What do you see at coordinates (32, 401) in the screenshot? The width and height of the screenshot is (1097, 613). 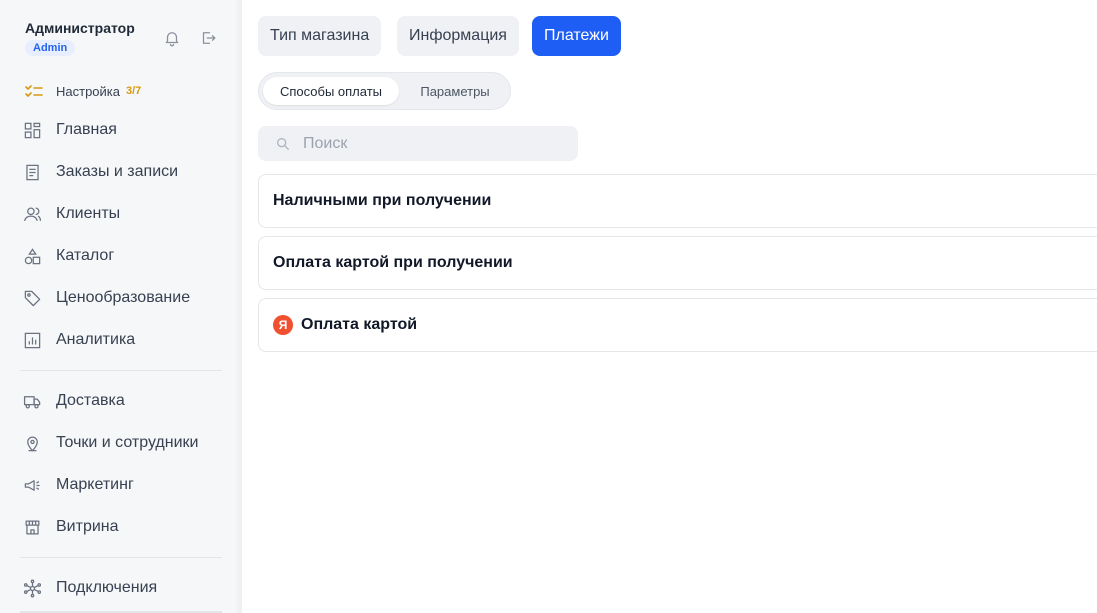 I see `truck-icon` at bounding box center [32, 401].